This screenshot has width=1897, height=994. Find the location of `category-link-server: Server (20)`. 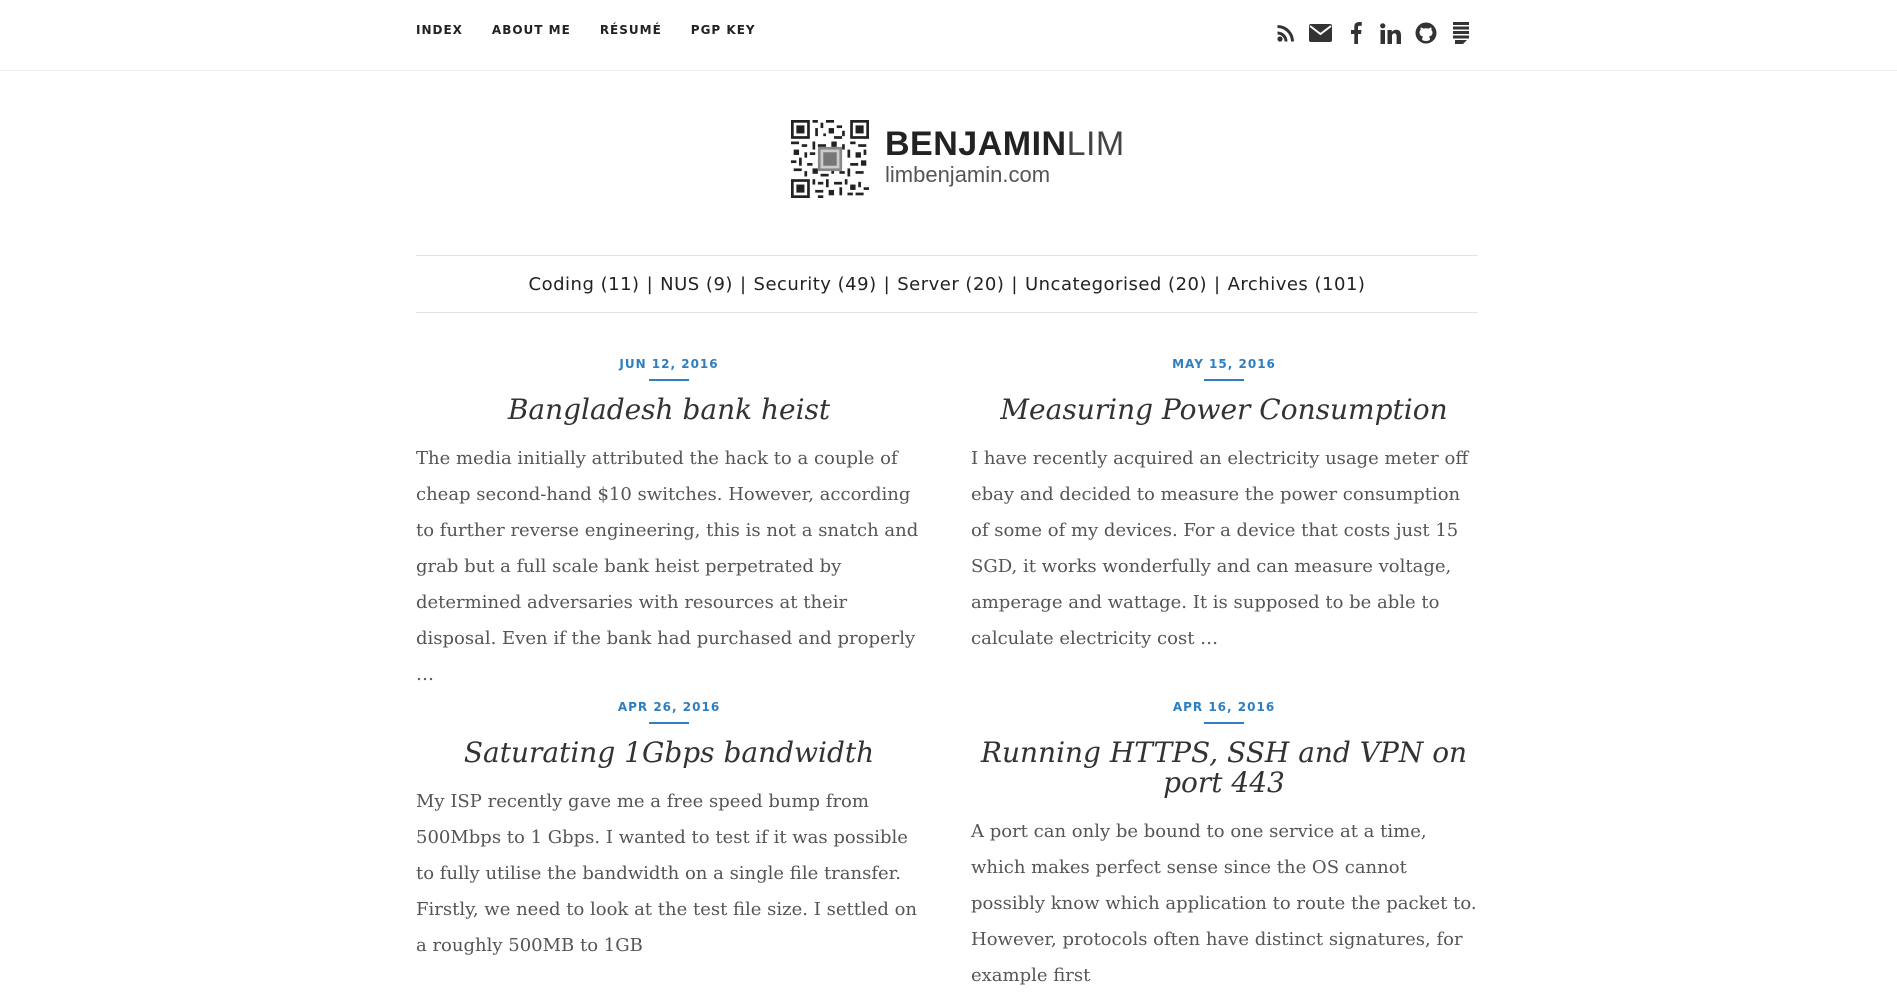

category-link-server: Server (20) is located at coordinates (950, 284).